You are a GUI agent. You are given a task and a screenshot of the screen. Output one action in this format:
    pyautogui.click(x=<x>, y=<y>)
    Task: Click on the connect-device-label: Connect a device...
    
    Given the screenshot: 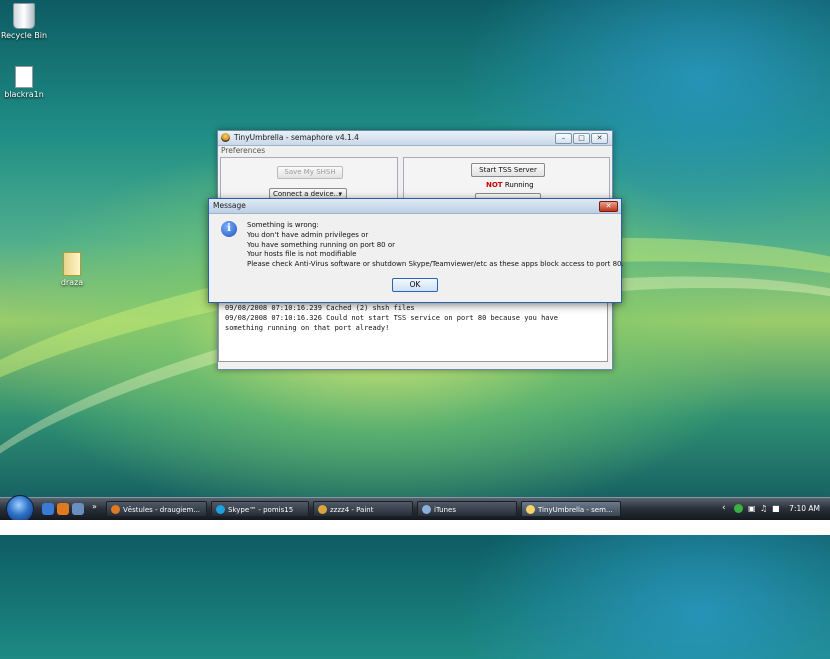 What is the action you would take?
    pyautogui.click(x=307, y=194)
    